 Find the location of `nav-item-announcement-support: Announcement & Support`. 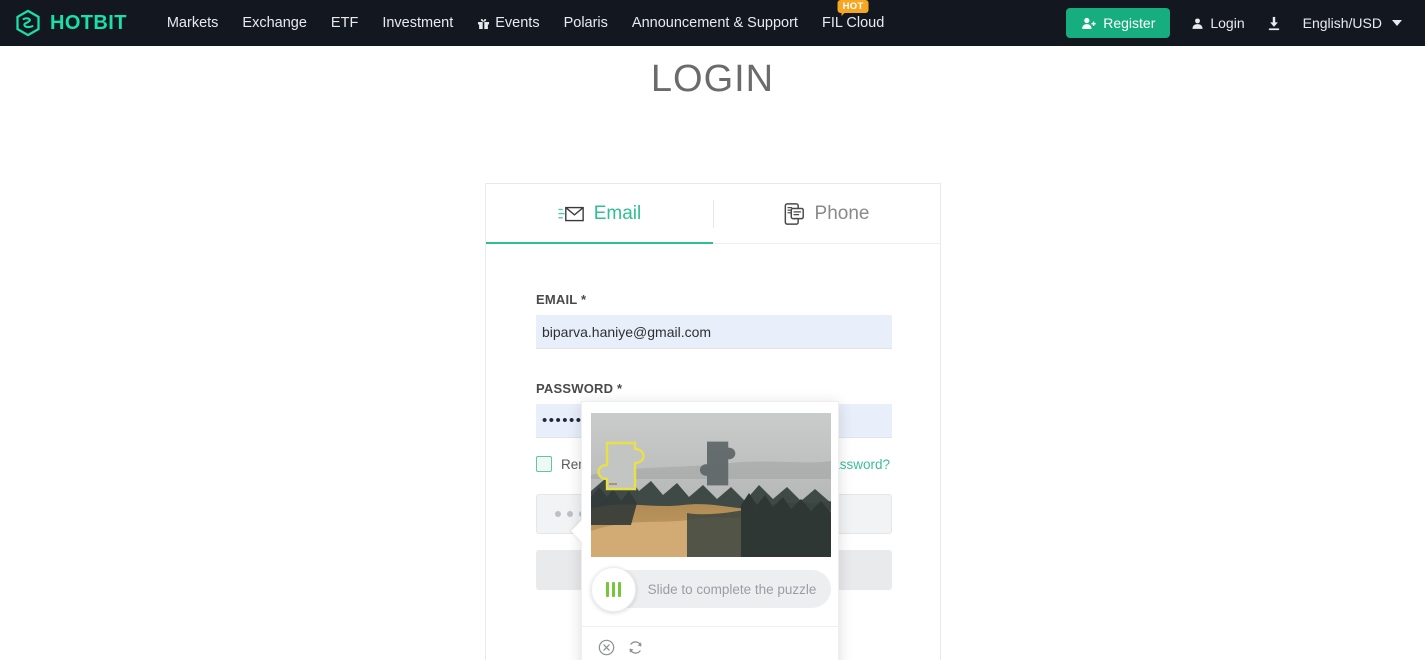

nav-item-announcement-support: Announcement & Support is located at coordinates (715, 23).